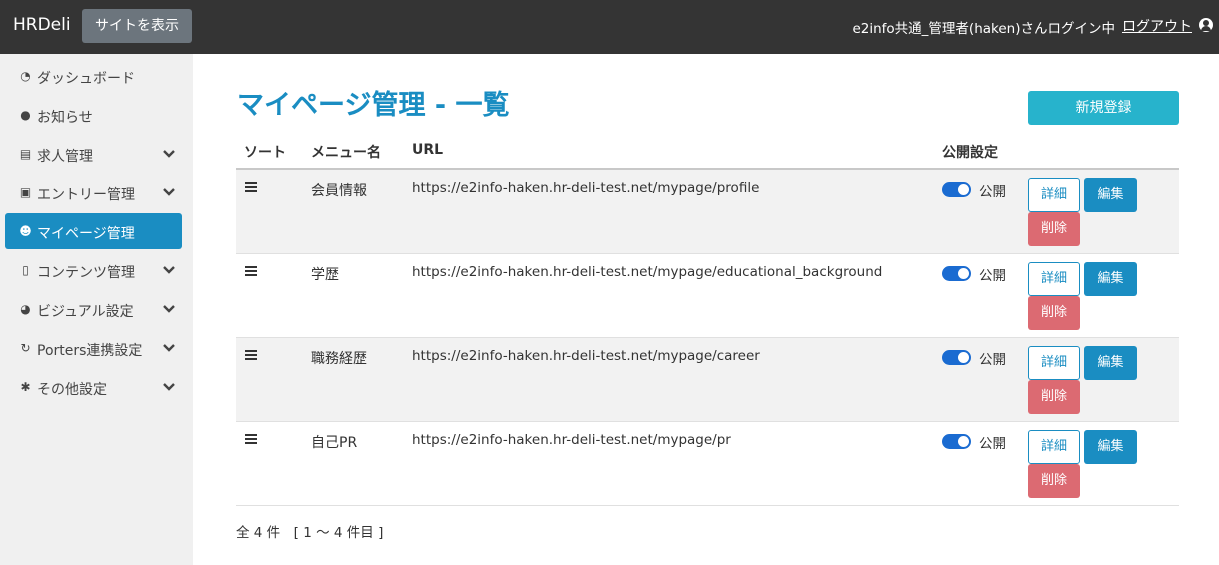 Image resolution: width=1219 pixels, height=565 pixels. I want to click on column-header-menu-name: メニュー名, so click(346, 153).